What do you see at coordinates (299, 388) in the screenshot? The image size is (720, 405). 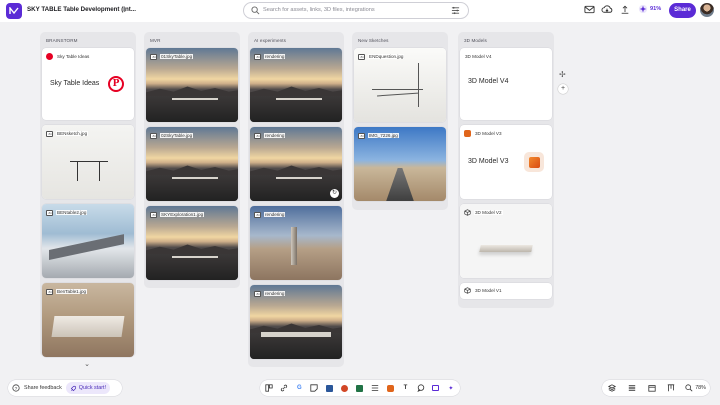 I see `google-icon: G` at bounding box center [299, 388].